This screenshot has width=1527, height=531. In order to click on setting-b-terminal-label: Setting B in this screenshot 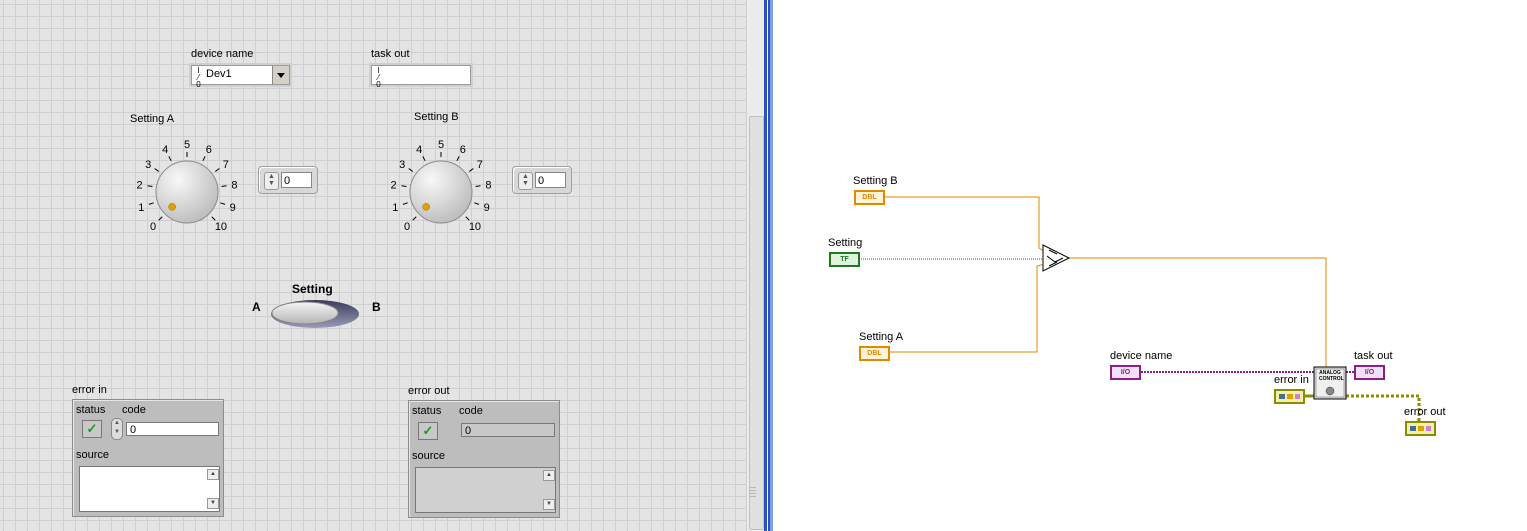, I will do `click(875, 181)`.